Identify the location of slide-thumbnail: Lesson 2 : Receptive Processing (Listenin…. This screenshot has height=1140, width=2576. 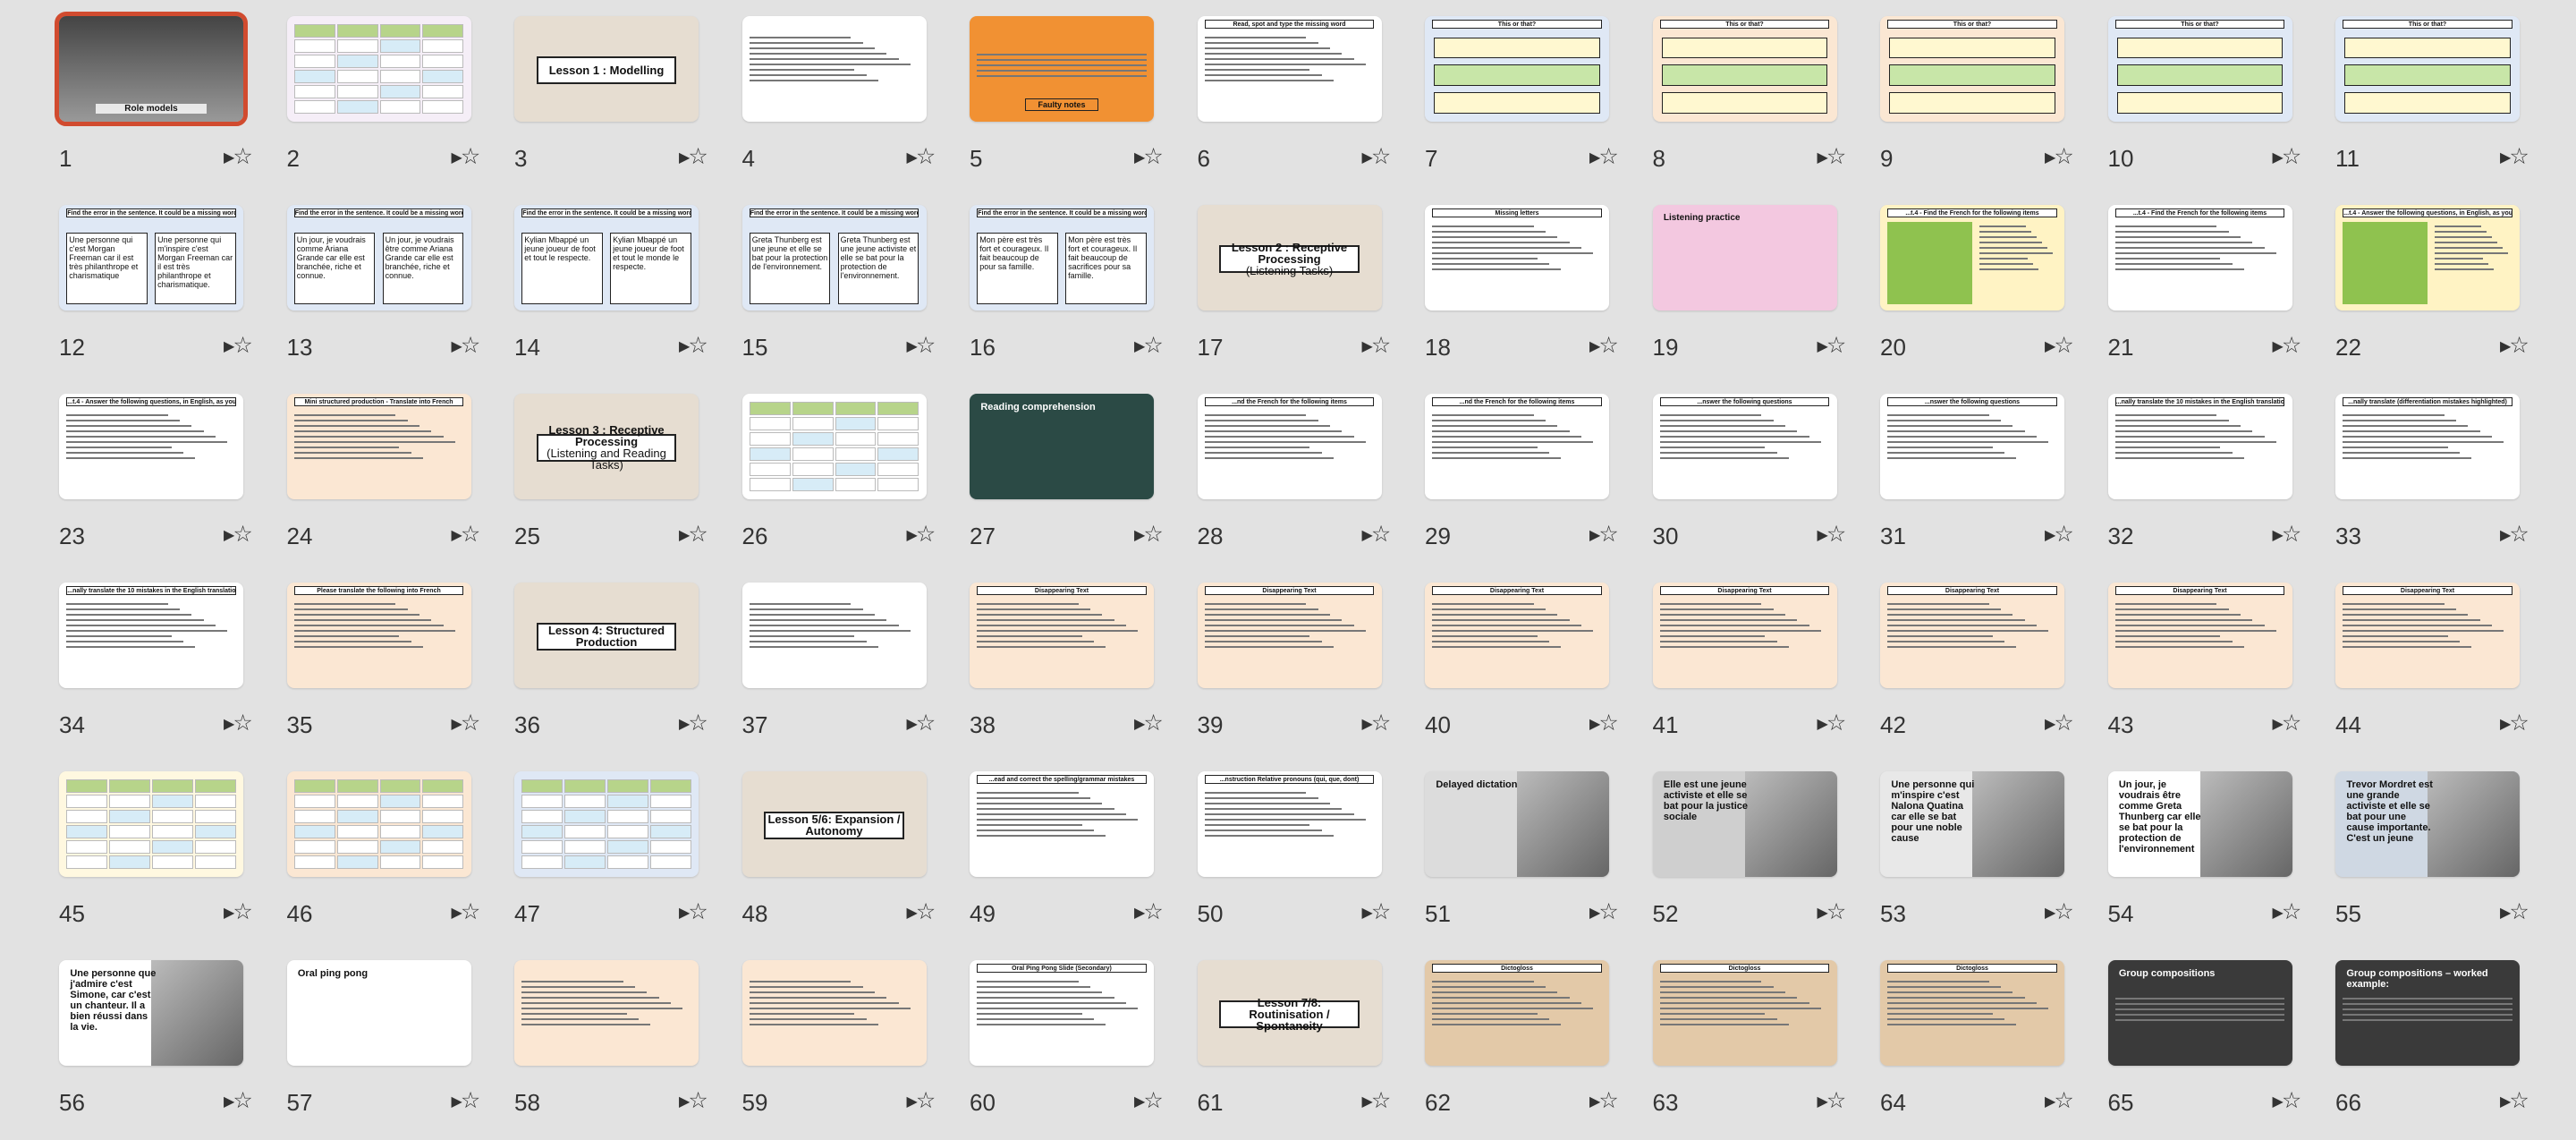
(1289, 258).